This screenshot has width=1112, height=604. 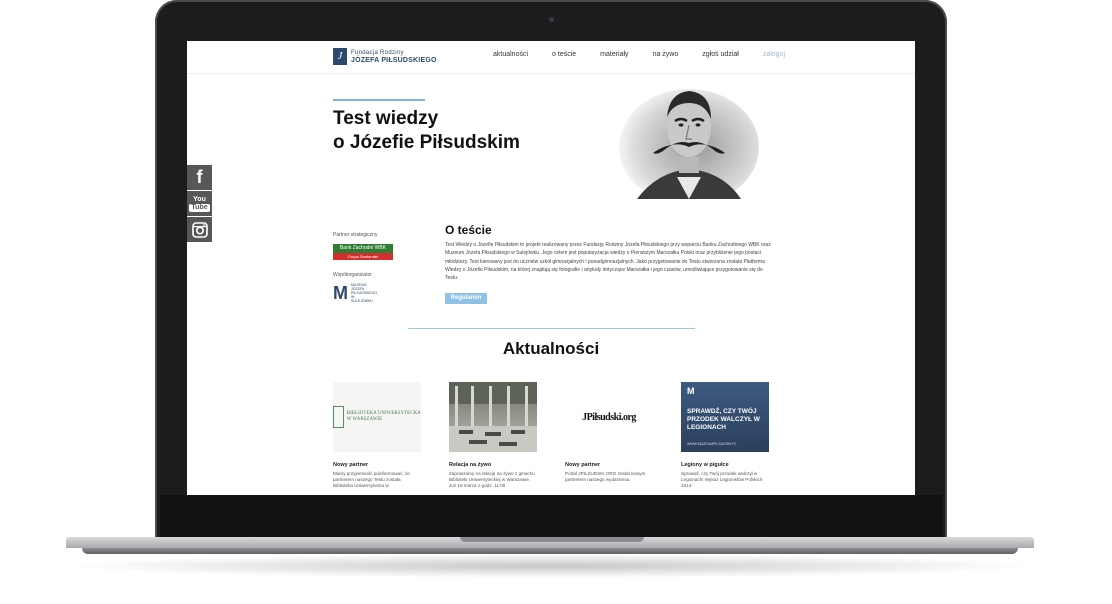 I want to click on header-divider, so click(x=551, y=73).